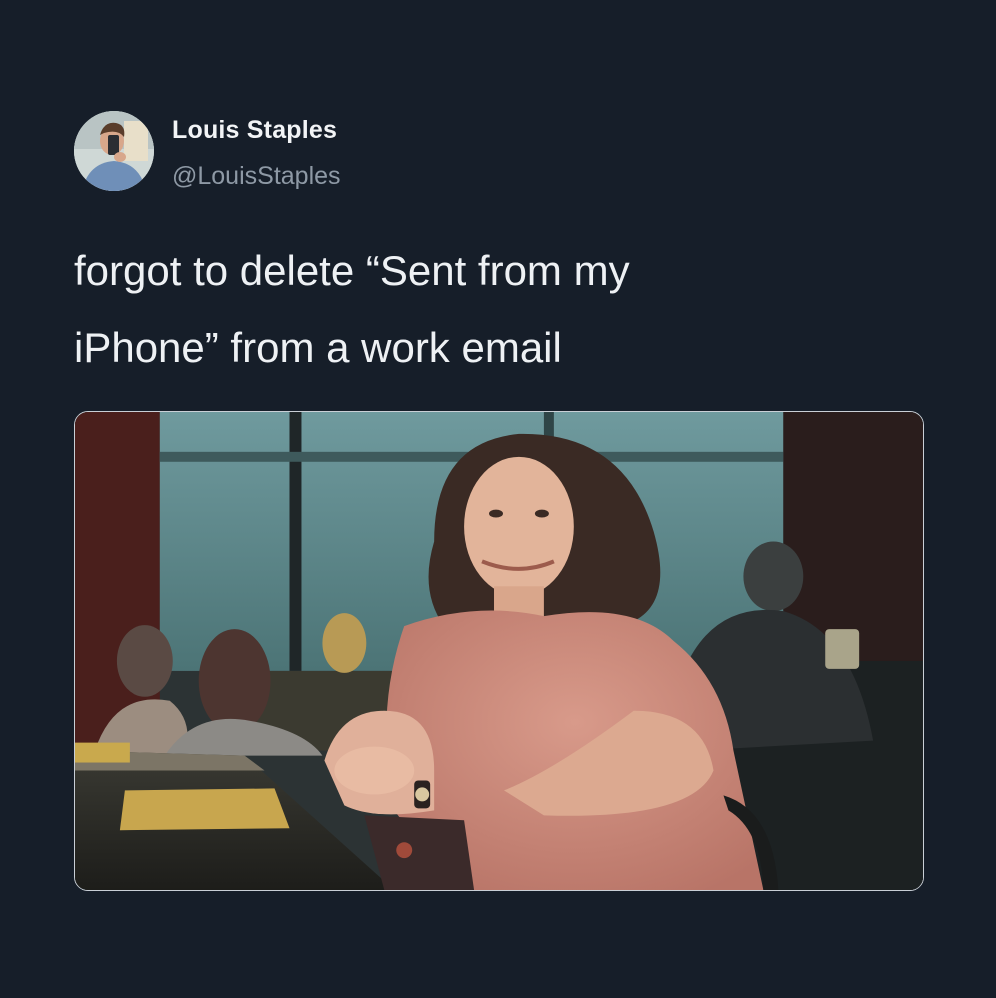  I want to click on tweet-text-line: iPhone” from a work email, so click(318, 347).